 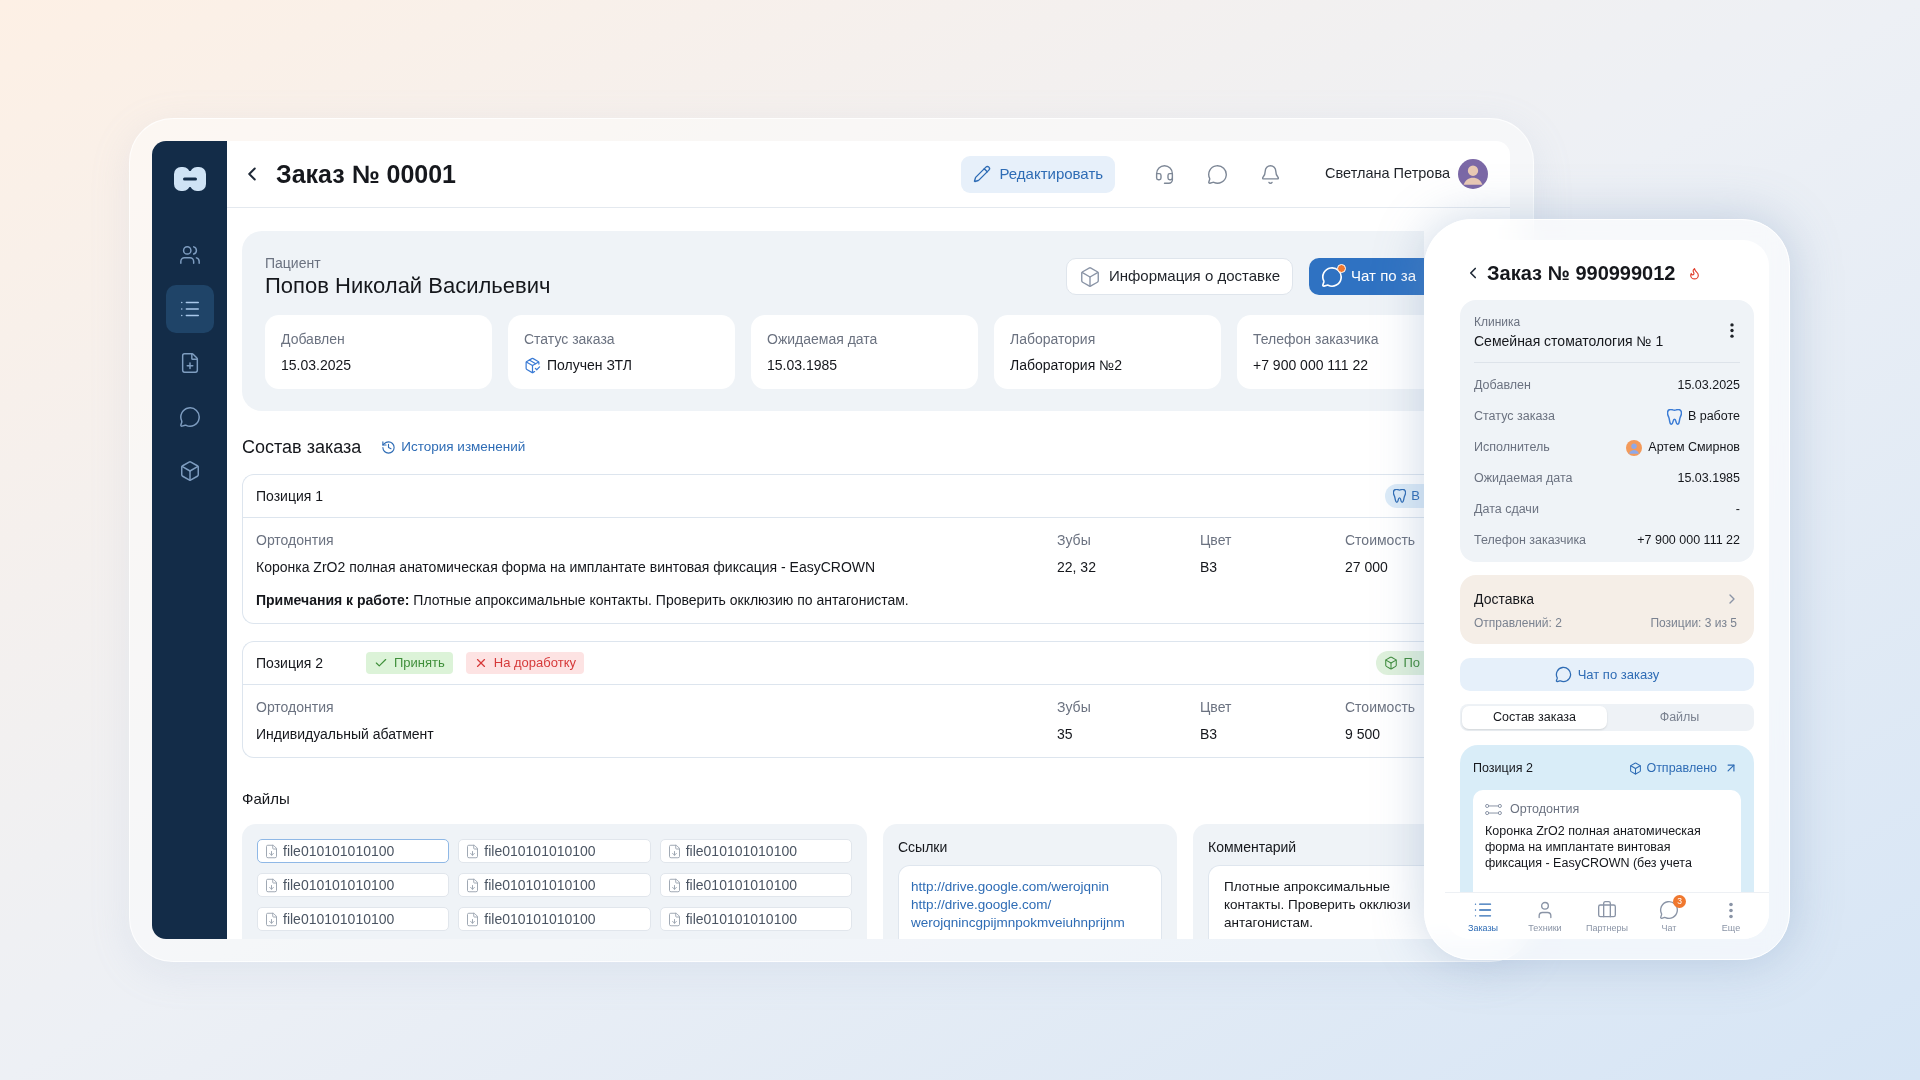 What do you see at coordinates (1694, 448) in the screenshot?
I see `field-value: Артем Смирнов` at bounding box center [1694, 448].